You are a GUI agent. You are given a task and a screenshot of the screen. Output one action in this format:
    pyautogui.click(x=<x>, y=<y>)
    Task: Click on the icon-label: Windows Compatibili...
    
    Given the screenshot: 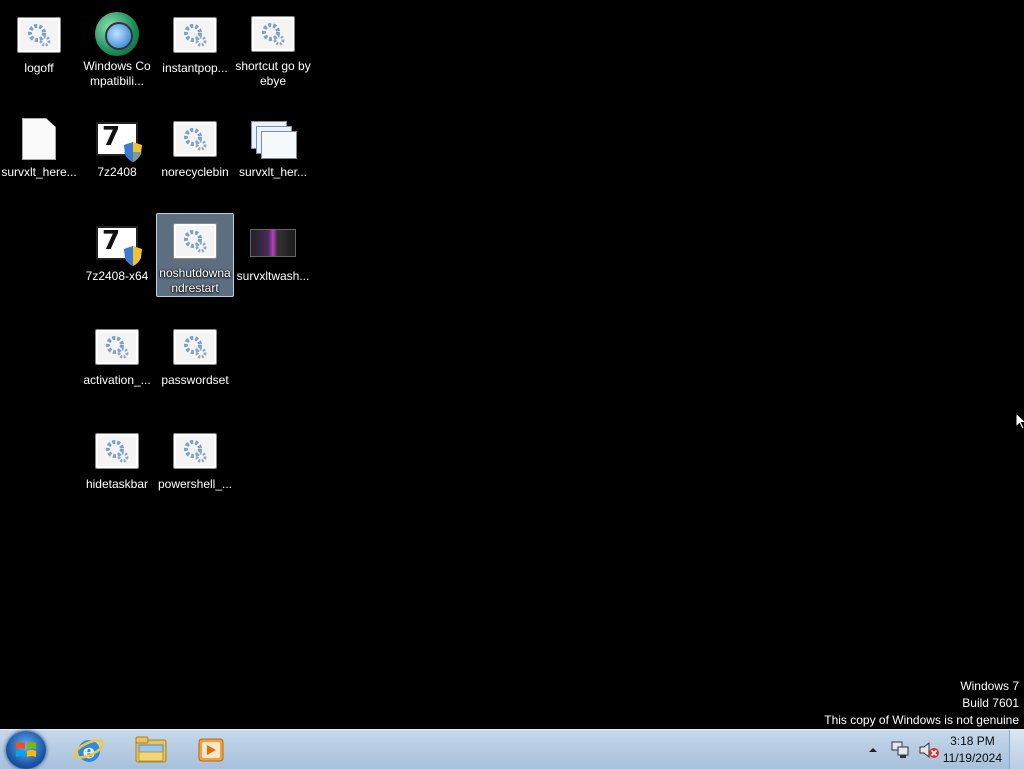 What is the action you would take?
    pyautogui.click(x=117, y=73)
    